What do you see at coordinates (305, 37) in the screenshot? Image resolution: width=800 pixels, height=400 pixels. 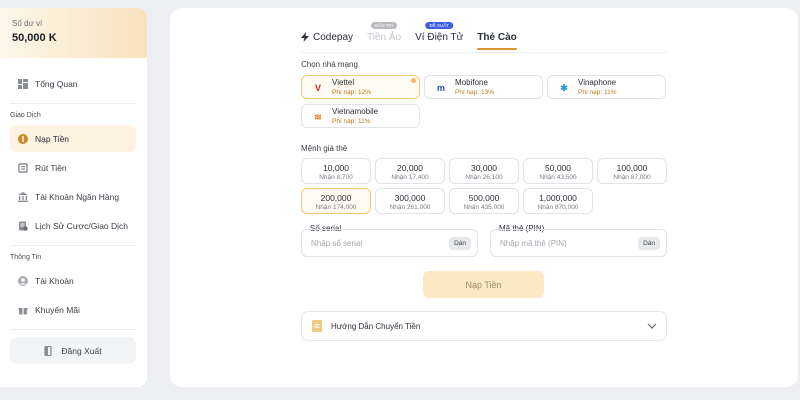 I see `lightning-icon` at bounding box center [305, 37].